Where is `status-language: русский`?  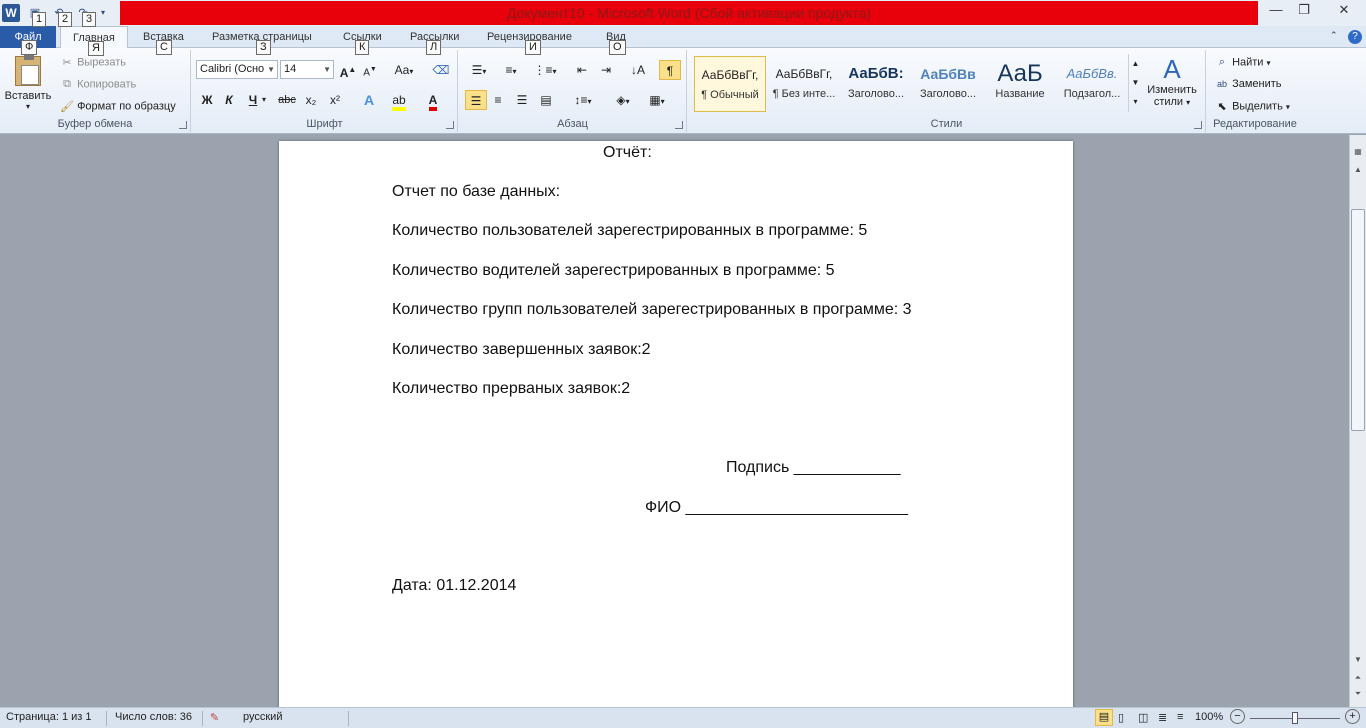 status-language: русский is located at coordinates (262, 717).